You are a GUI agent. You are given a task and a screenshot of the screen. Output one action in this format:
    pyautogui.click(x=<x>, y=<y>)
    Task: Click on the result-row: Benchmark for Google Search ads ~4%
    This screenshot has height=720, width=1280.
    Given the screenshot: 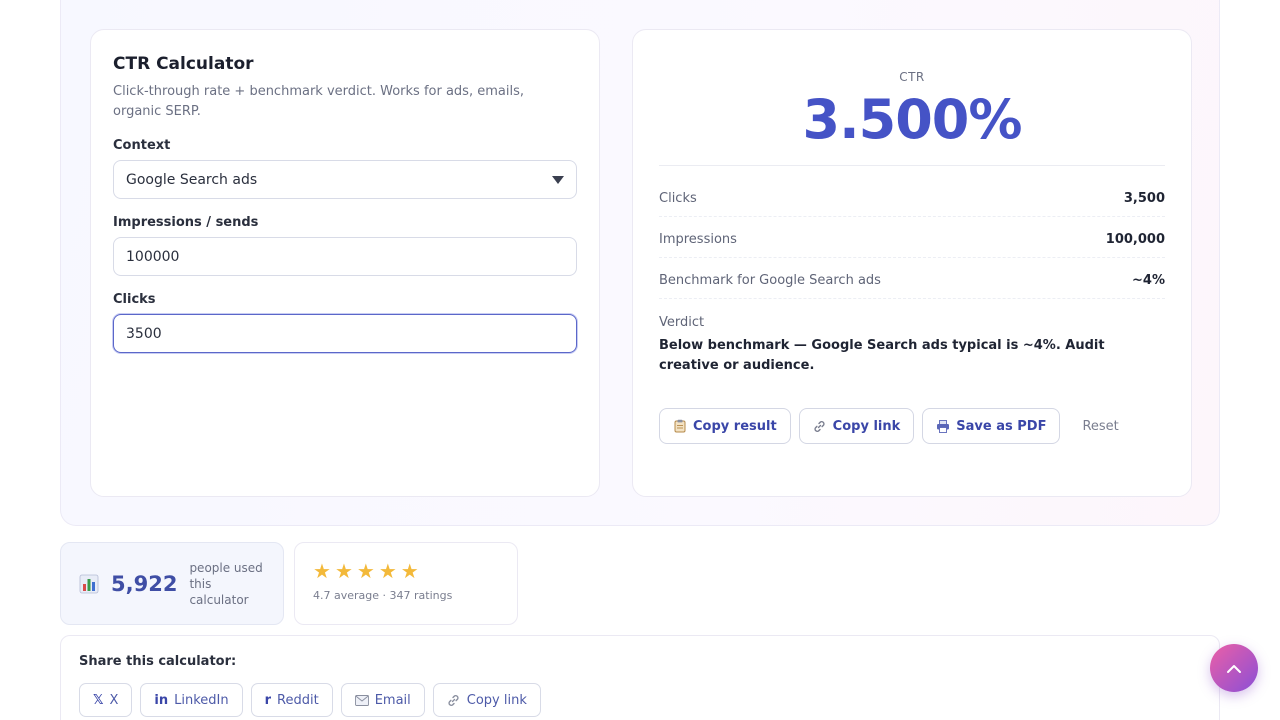 What is the action you would take?
    pyautogui.click(x=912, y=282)
    